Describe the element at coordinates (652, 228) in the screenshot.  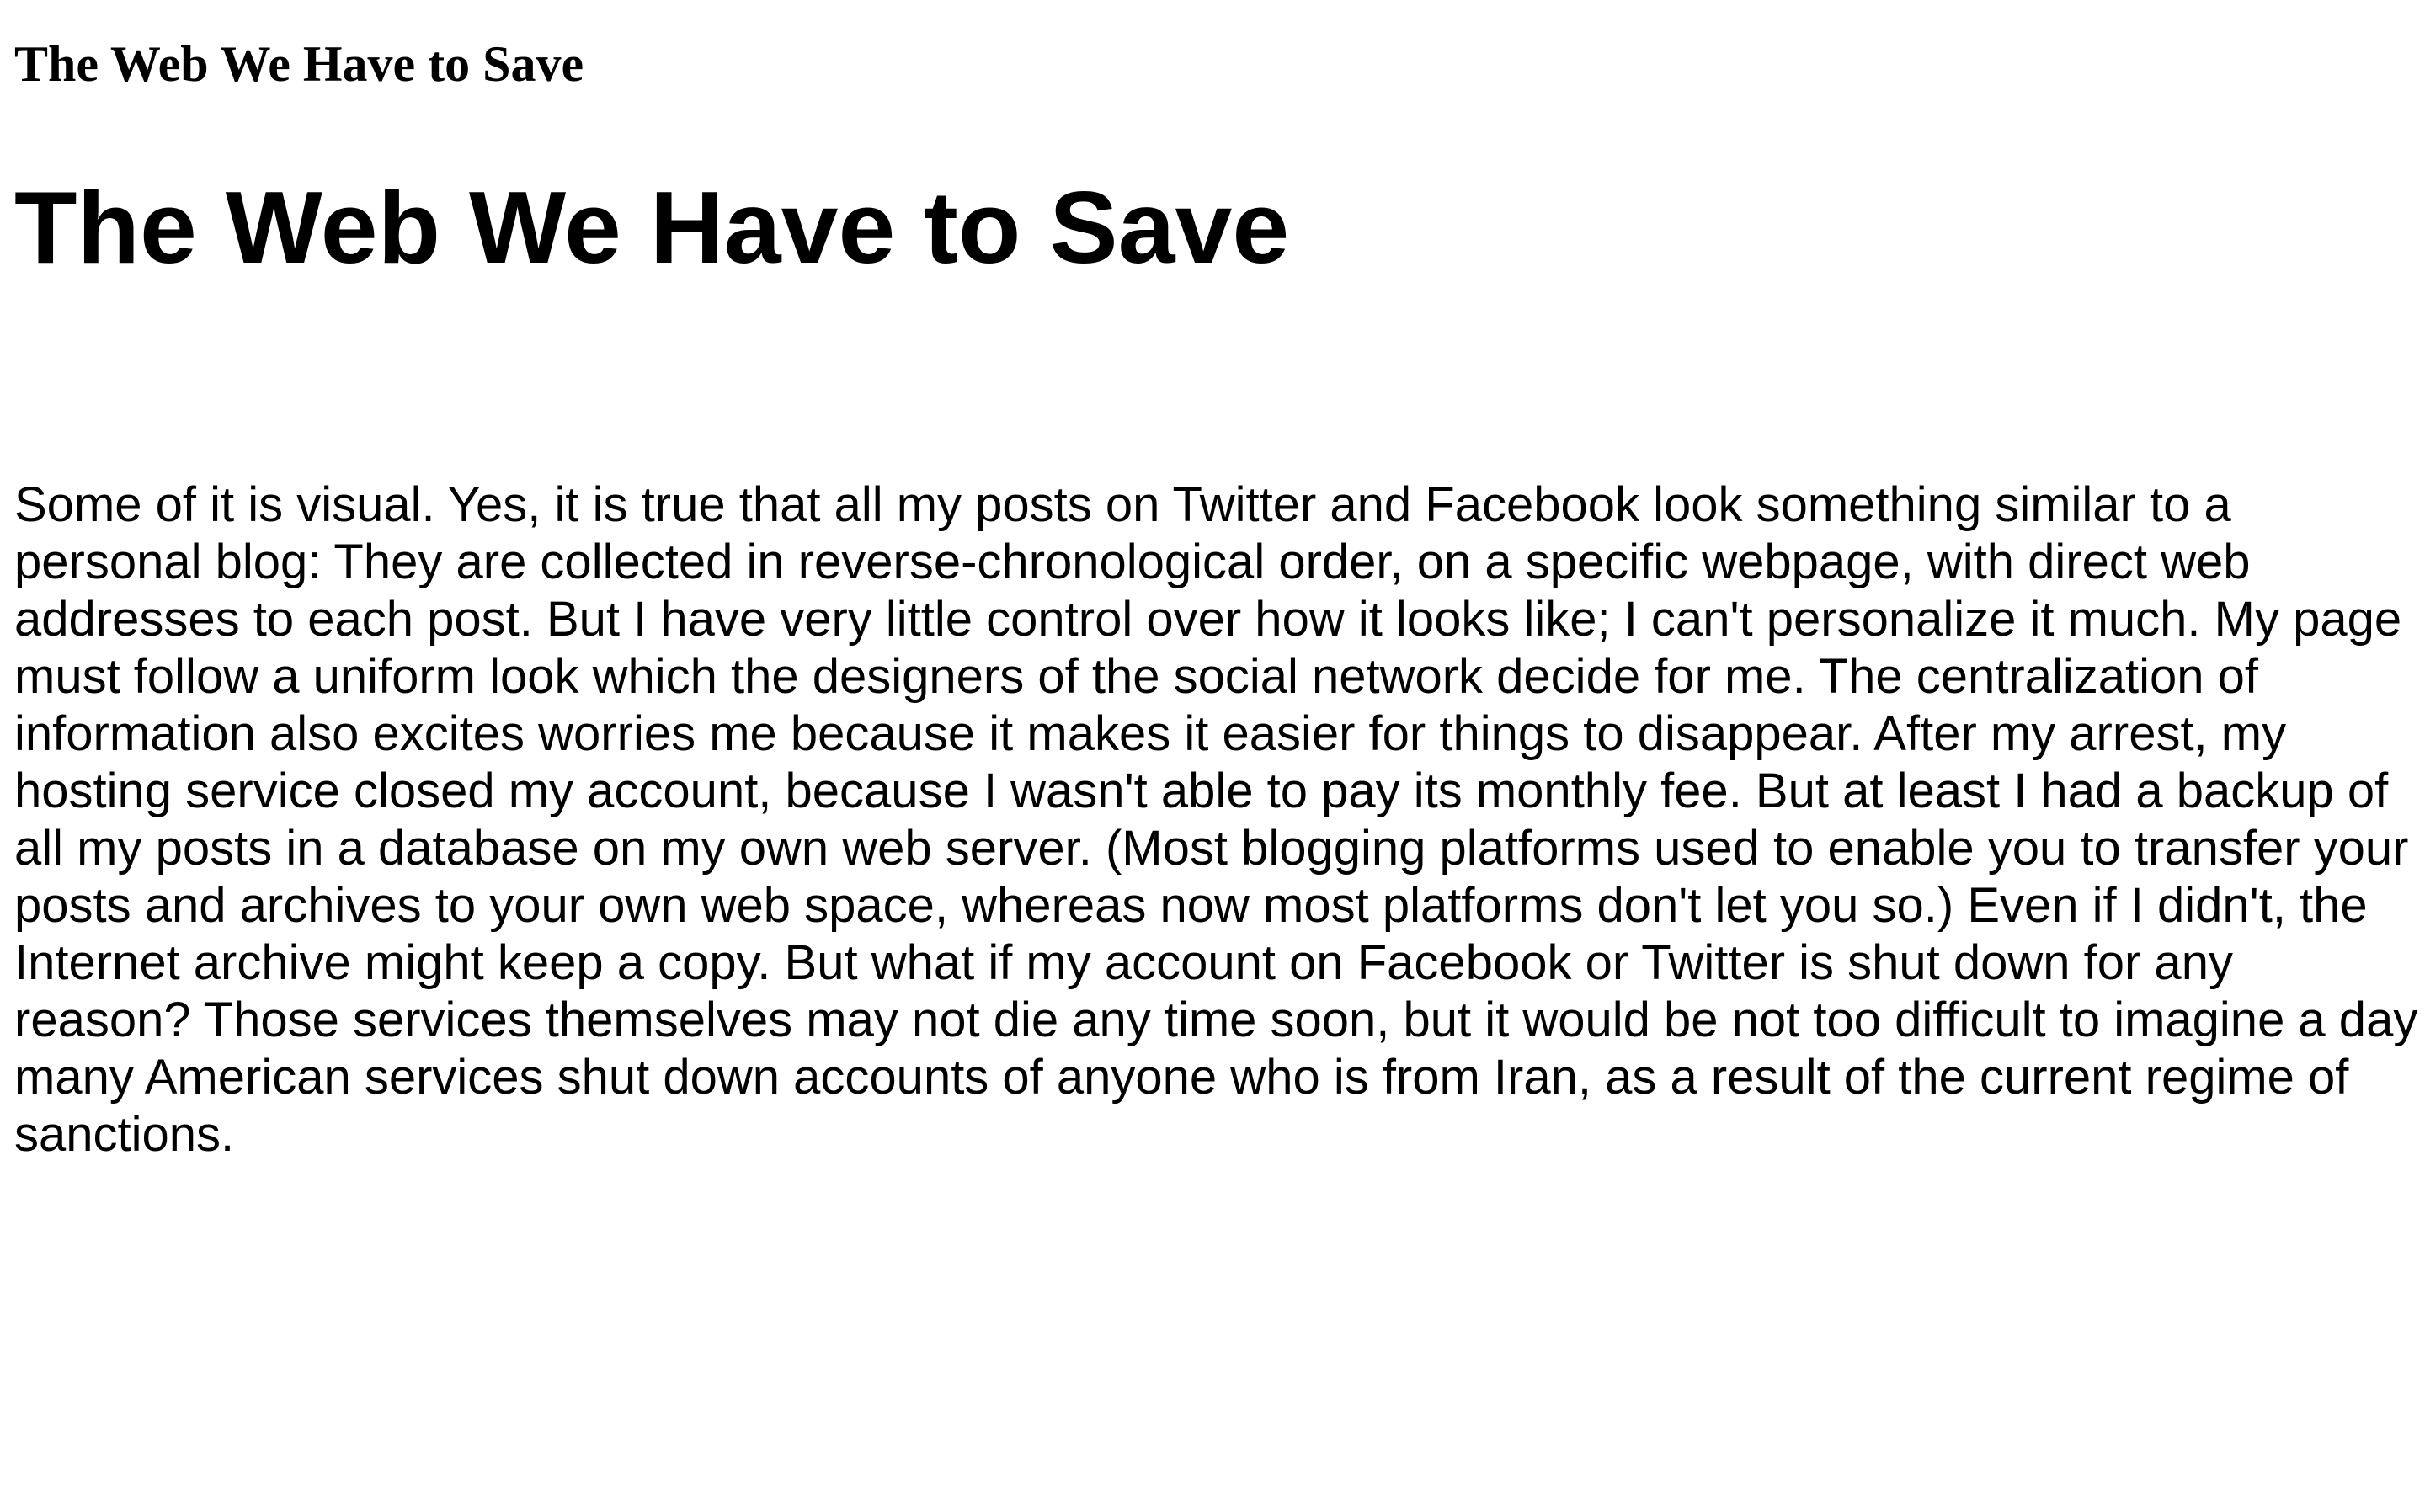
I see `article-title: The Web We Have to Save` at that location.